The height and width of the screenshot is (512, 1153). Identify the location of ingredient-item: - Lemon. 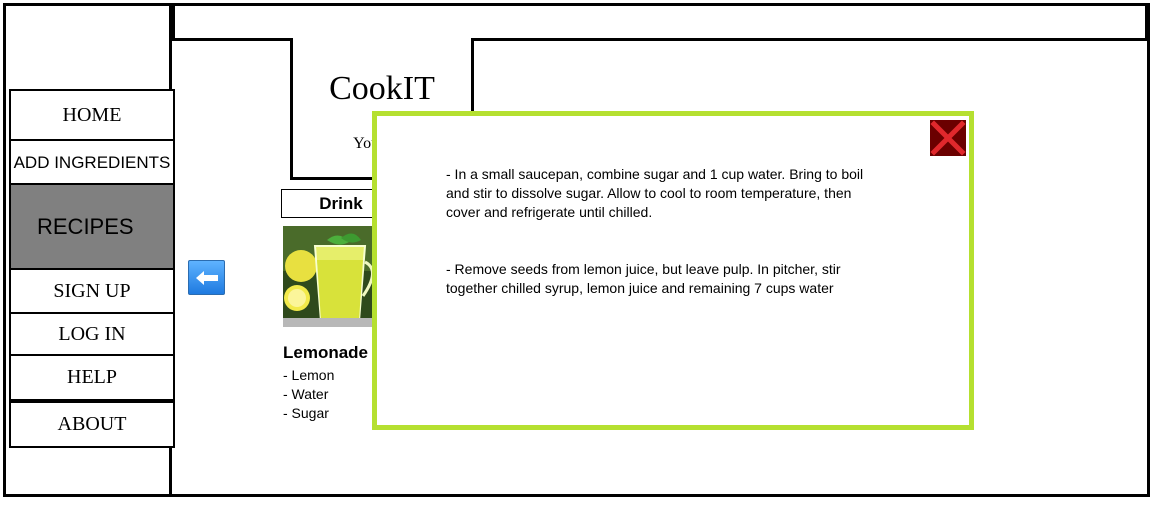
(309, 375).